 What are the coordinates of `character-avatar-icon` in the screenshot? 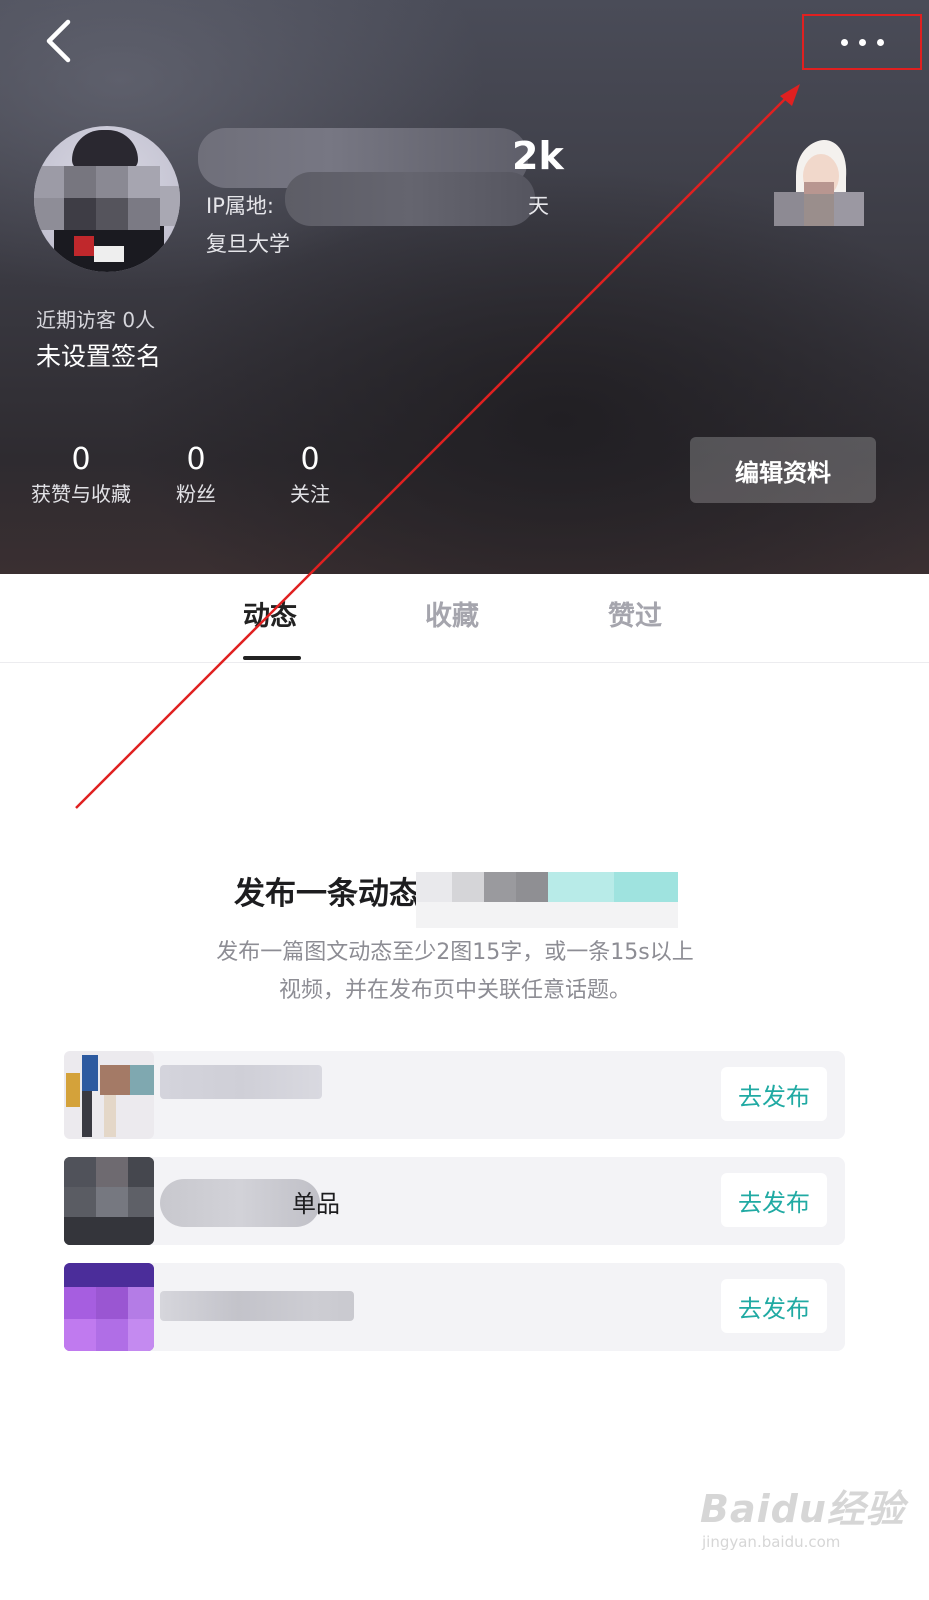 It's located at (819, 183).